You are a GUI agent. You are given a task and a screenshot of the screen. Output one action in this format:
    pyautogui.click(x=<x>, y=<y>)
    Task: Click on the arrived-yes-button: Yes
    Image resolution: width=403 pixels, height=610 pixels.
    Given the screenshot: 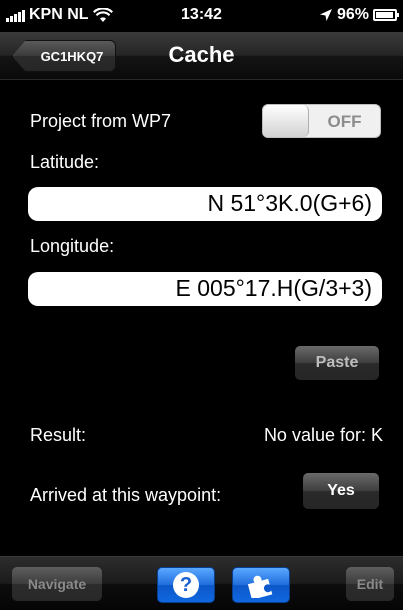 What is the action you would take?
    pyautogui.click(x=341, y=491)
    